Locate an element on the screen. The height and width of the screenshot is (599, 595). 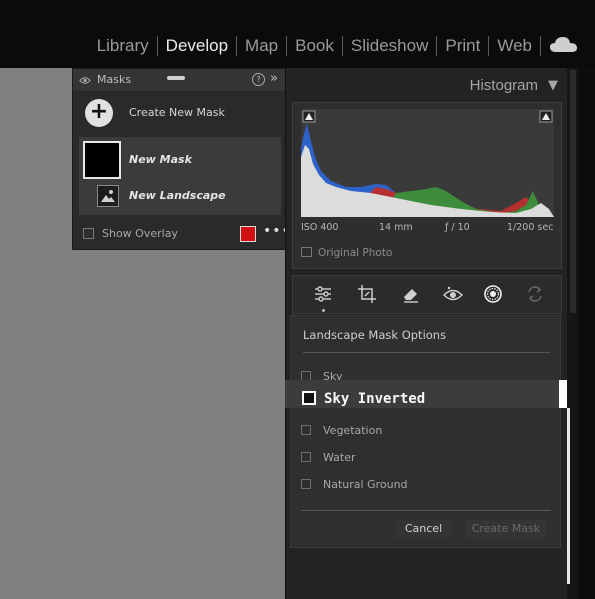
panel-scrollbar is located at coordinates (573, 191).